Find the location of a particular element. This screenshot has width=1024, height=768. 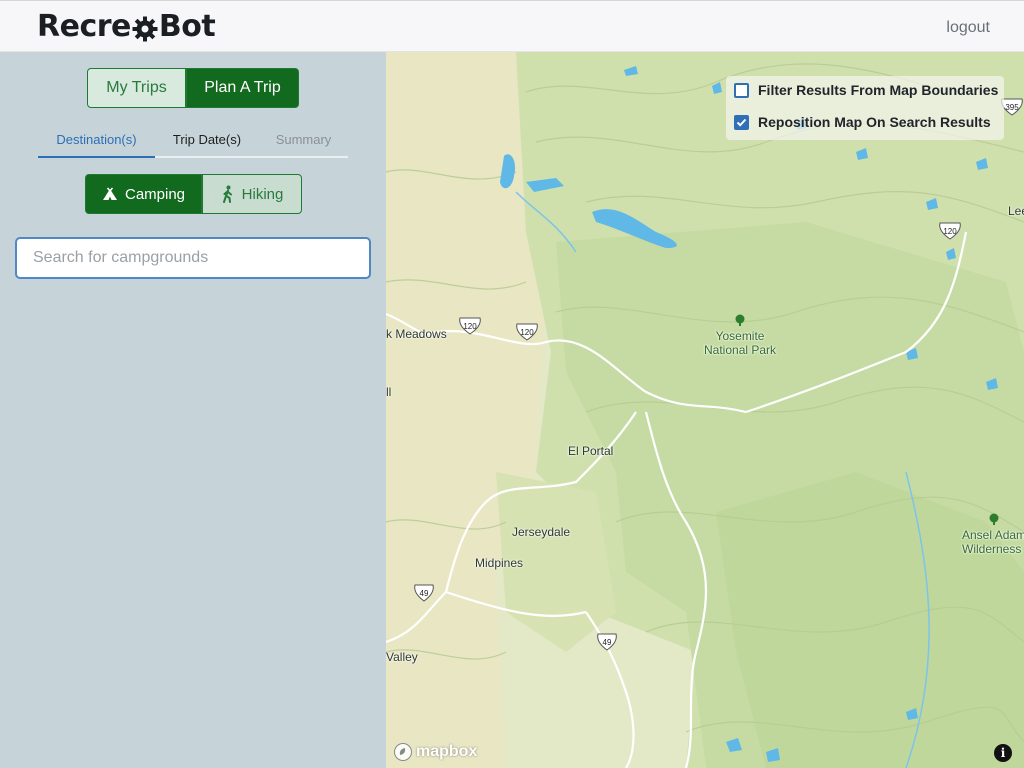

tab-trip-dates: Trip Date(s) is located at coordinates (207, 139).